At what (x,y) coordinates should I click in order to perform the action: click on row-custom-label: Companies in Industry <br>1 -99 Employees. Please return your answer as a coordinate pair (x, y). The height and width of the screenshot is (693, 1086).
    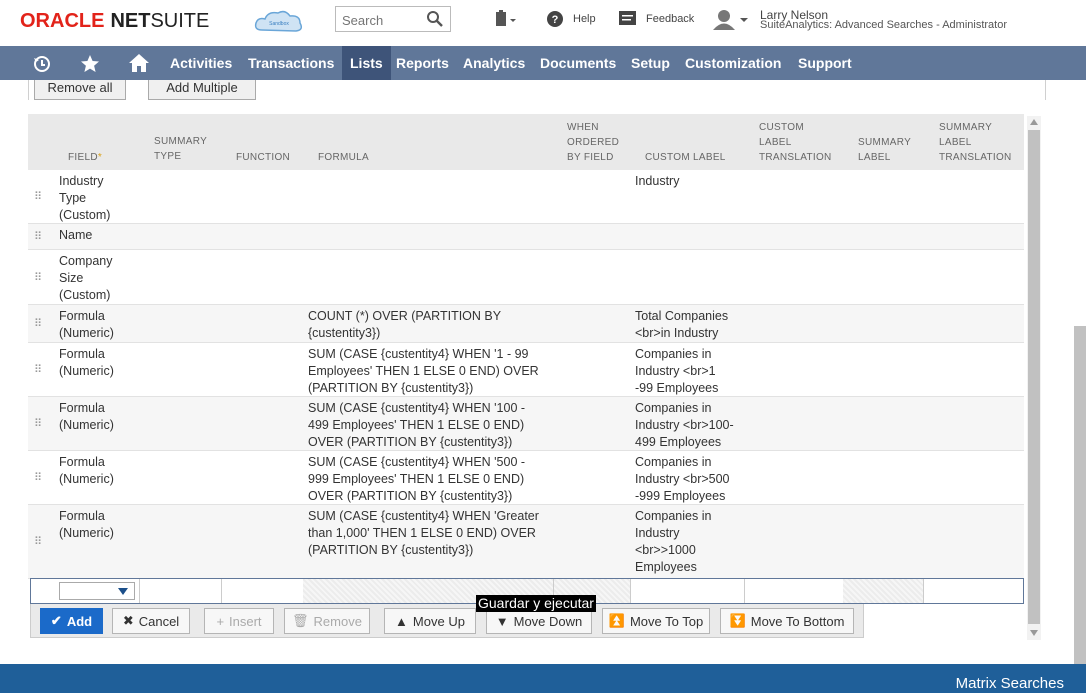
    Looking at the image, I should click on (677, 371).